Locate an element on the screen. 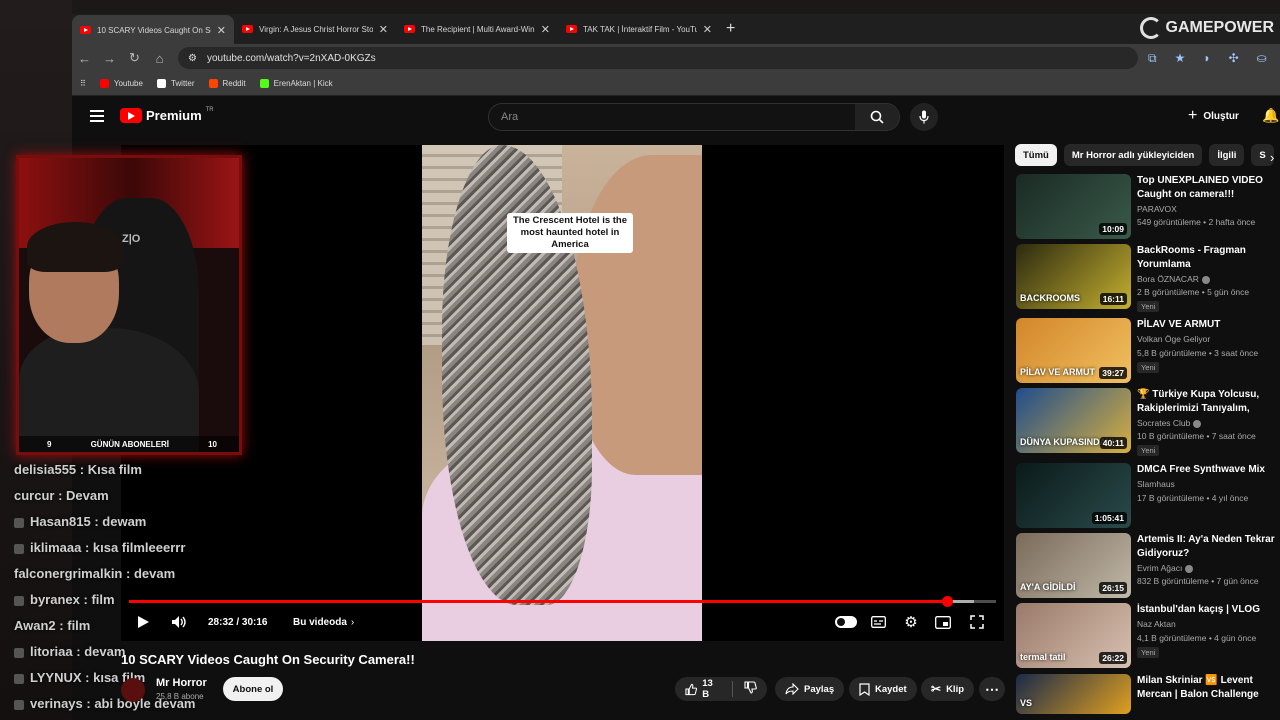  duration-badge: 16:11 is located at coordinates (1113, 299).